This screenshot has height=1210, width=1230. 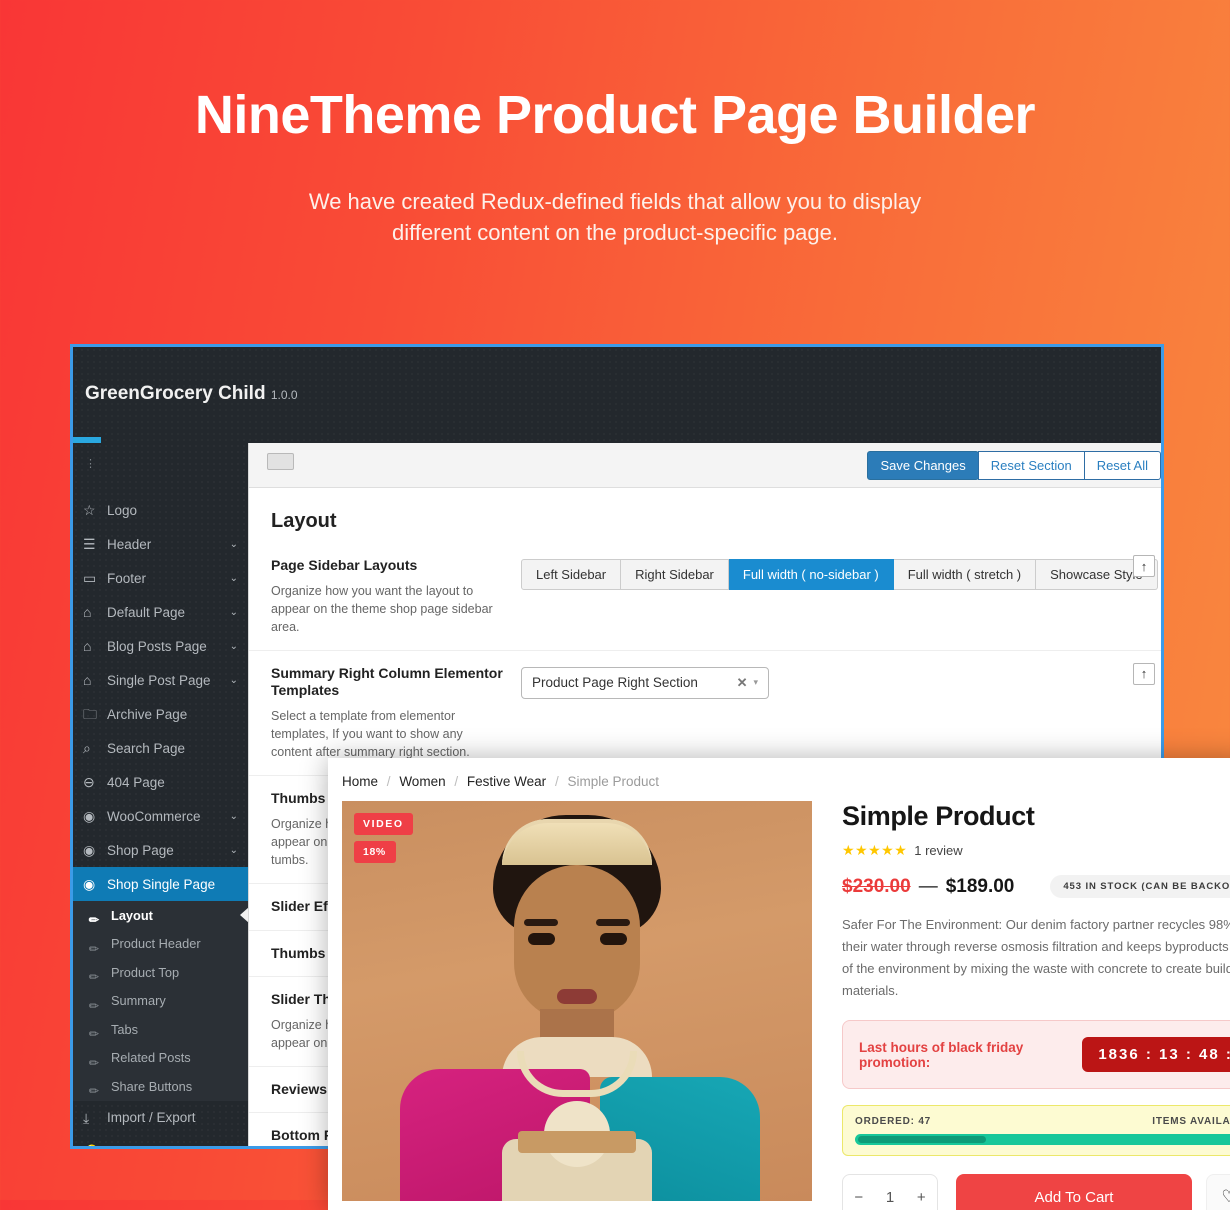 What do you see at coordinates (541, 922) in the screenshot?
I see `model-brow-left` at bounding box center [541, 922].